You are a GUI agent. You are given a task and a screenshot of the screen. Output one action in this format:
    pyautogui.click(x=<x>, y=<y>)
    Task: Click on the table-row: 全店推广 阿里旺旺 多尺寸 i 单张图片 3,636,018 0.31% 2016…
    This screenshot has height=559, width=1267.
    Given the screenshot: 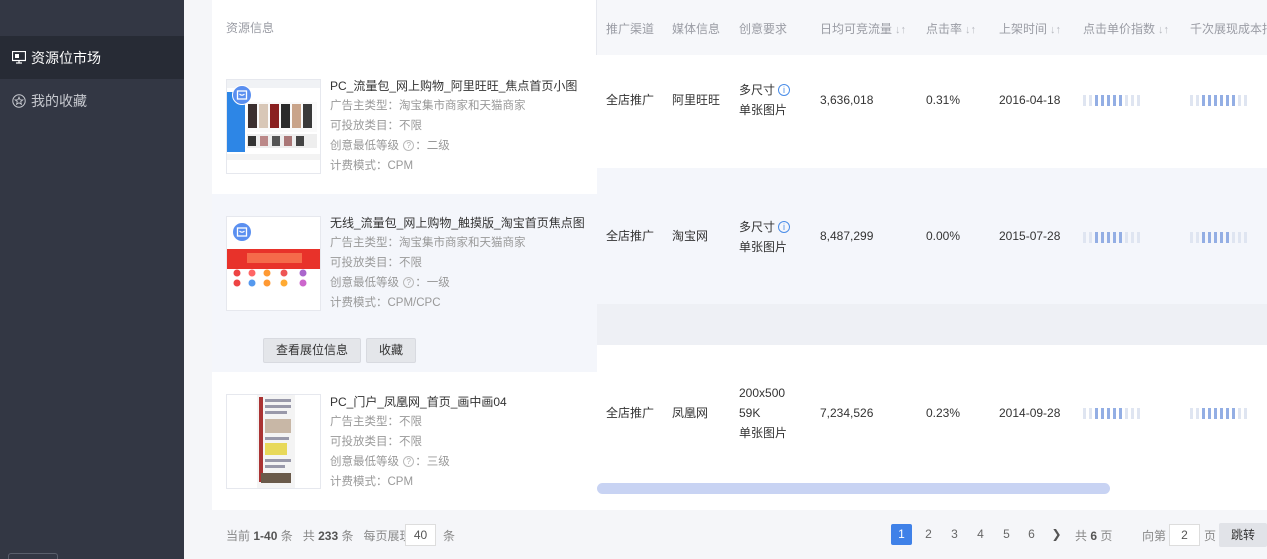 What is the action you would take?
    pyautogui.click(x=932, y=111)
    